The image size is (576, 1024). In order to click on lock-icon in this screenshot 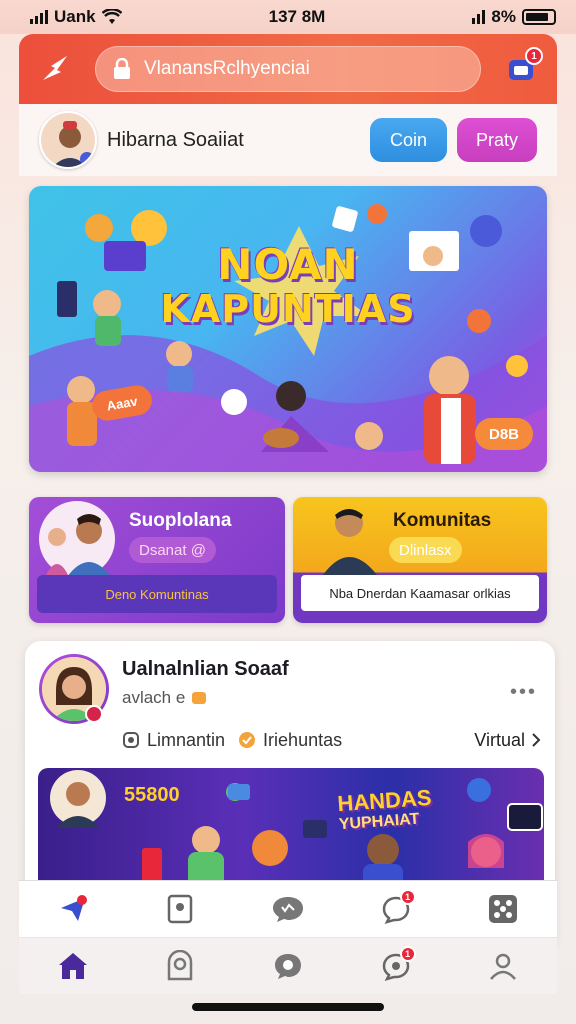, I will do `click(122, 68)`.